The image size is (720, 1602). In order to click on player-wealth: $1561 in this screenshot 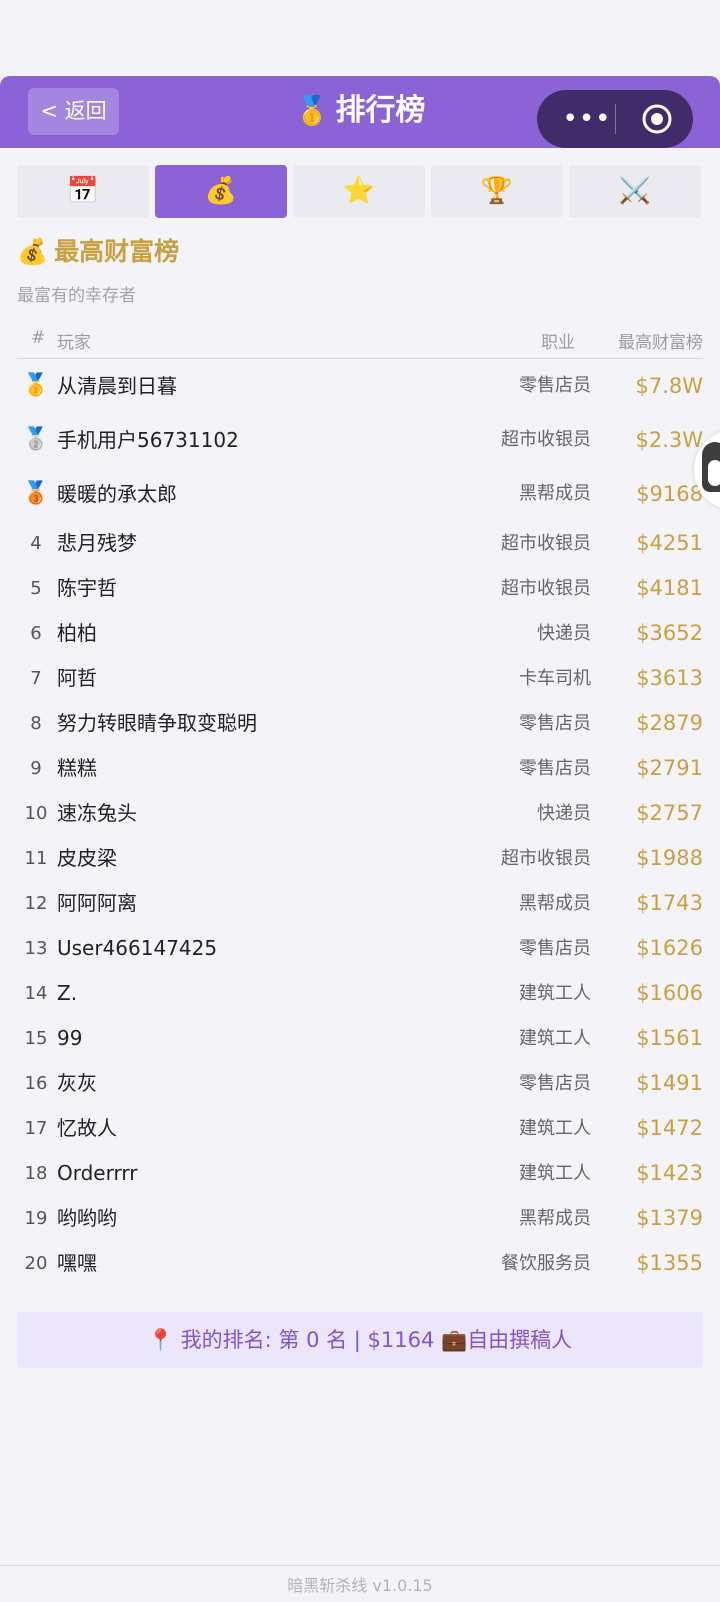, I will do `click(669, 1038)`.